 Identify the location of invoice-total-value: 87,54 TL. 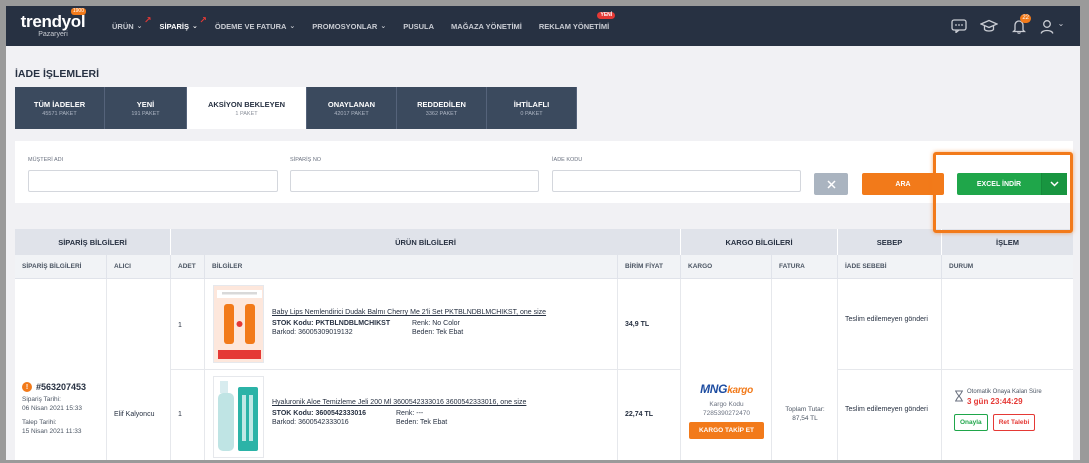
(805, 418).